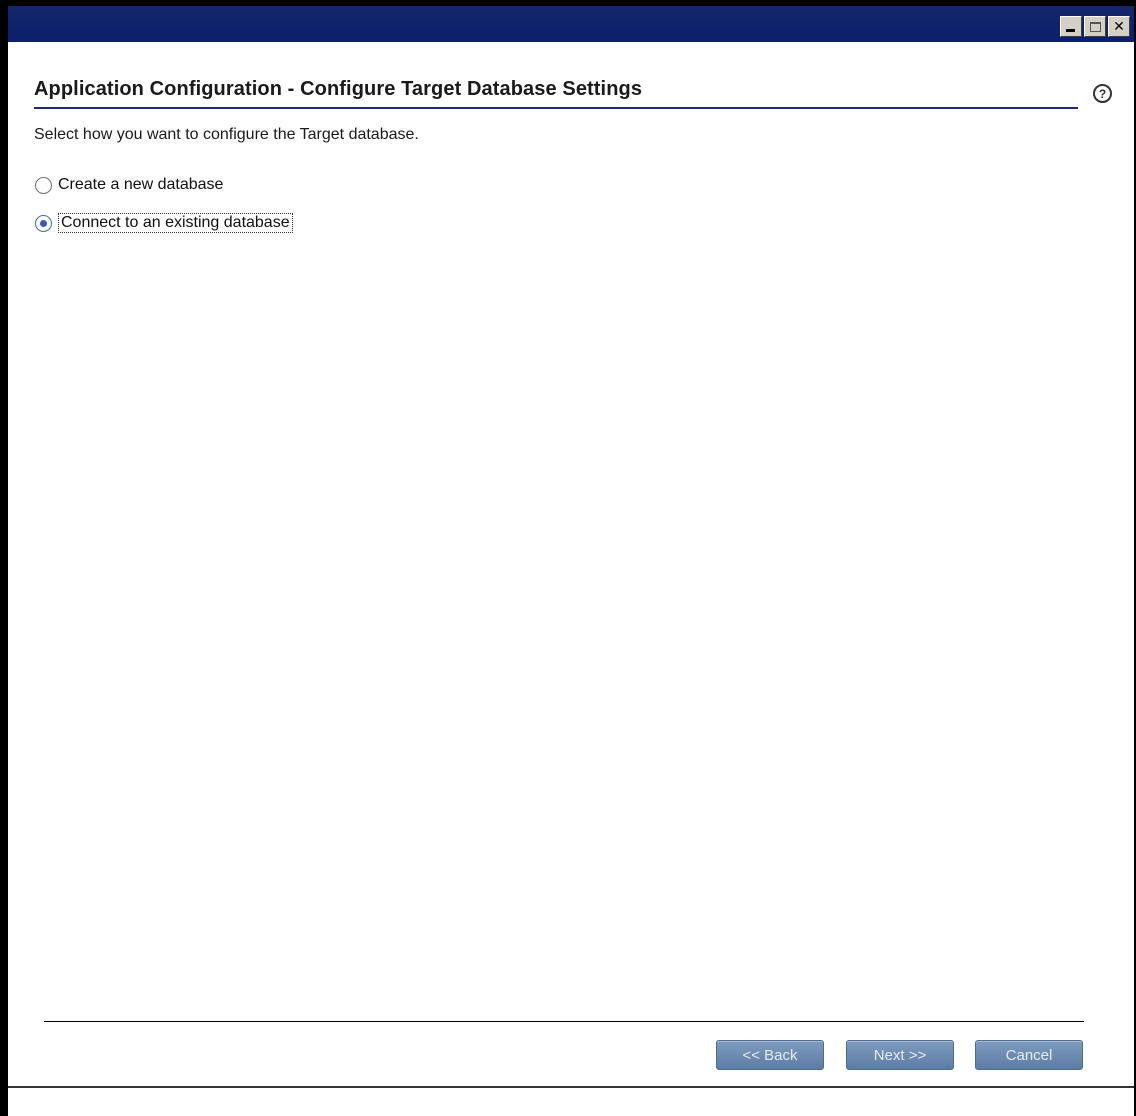  What do you see at coordinates (175, 223) in the screenshot?
I see `option-label: Connect to an existing database` at bounding box center [175, 223].